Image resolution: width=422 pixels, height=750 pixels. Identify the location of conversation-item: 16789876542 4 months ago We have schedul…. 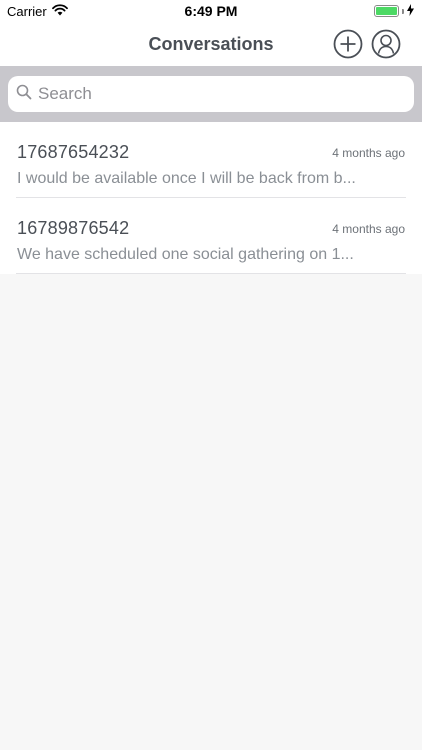
(211, 236).